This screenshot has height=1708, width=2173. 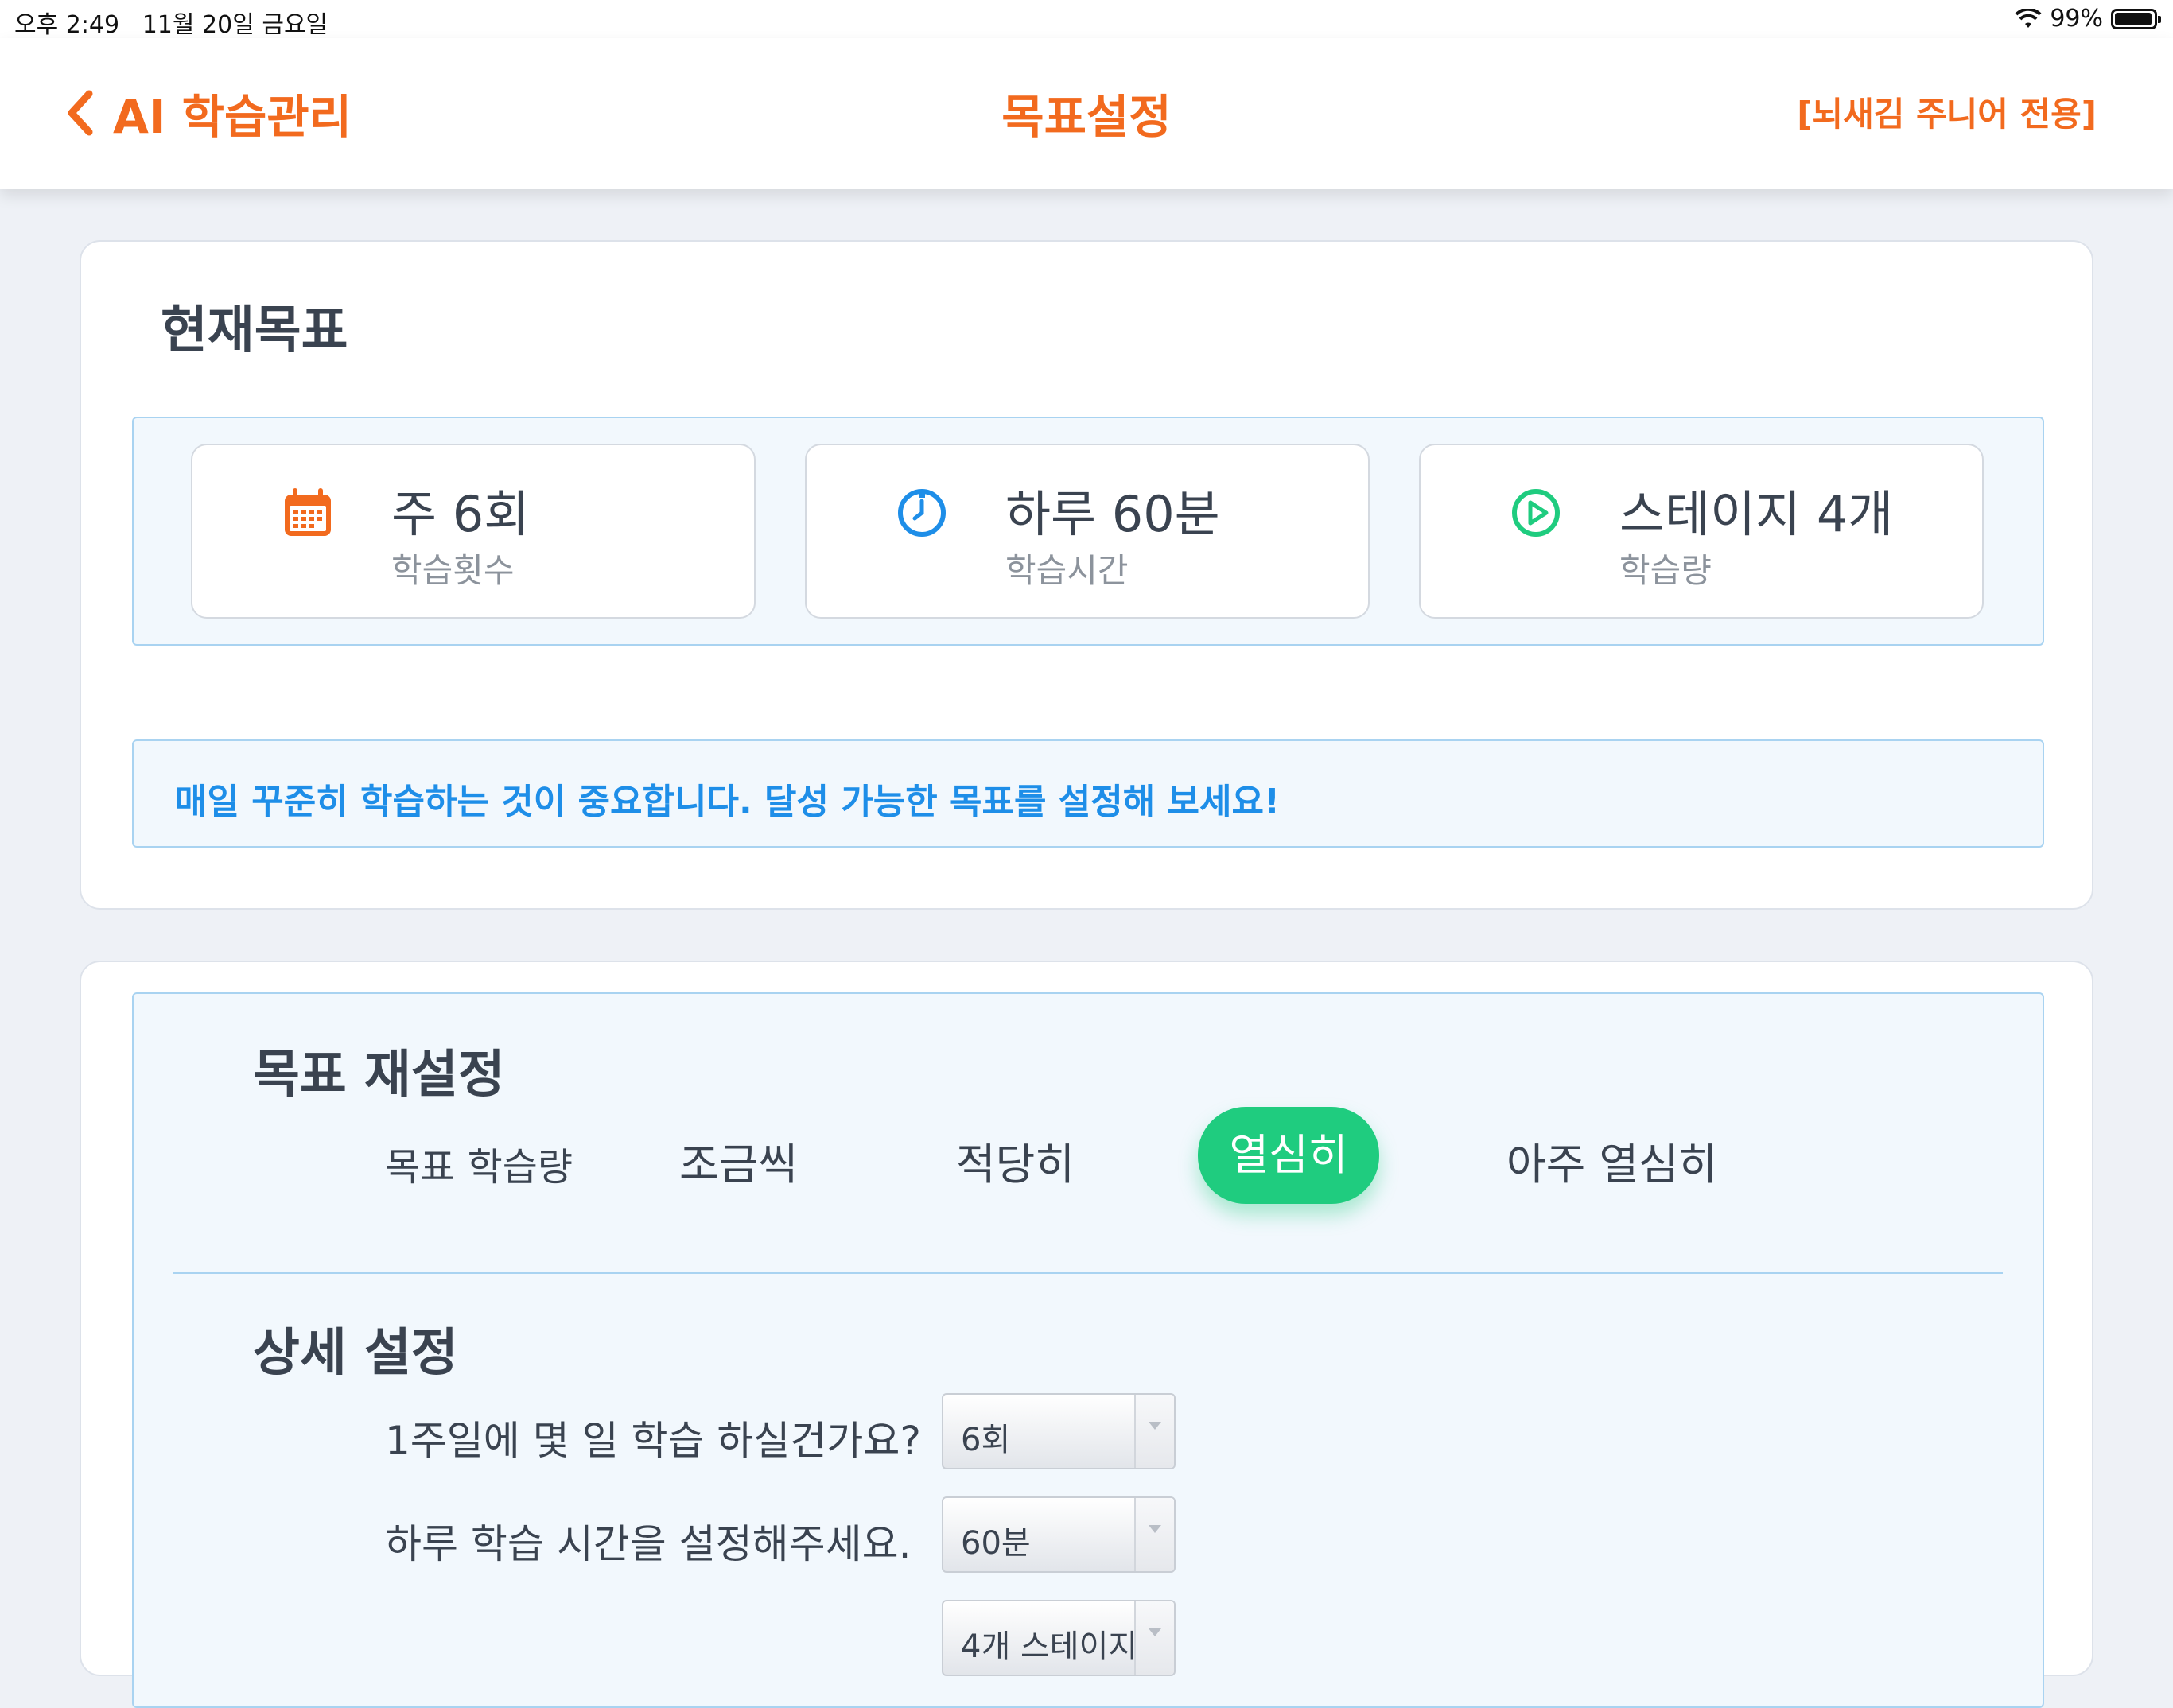 What do you see at coordinates (453, 570) in the screenshot?
I see `goal-frequency-label: 학습횟수` at bounding box center [453, 570].